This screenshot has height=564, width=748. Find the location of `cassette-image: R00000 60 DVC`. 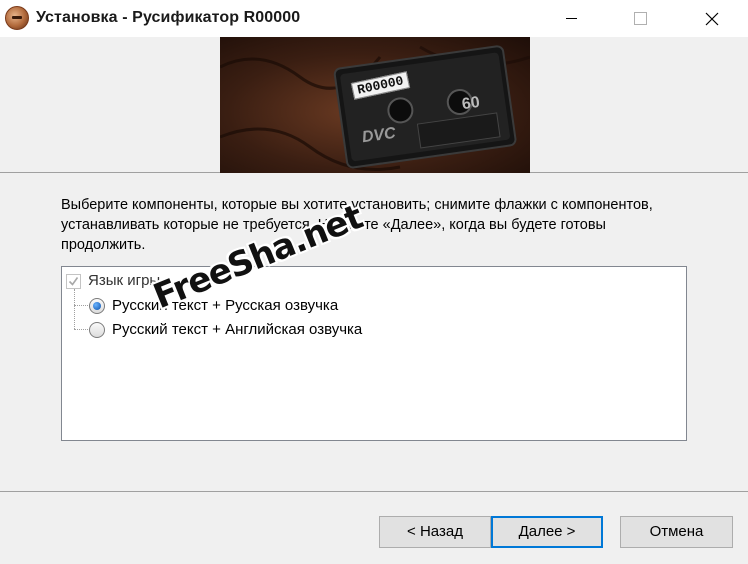

cassette-image: R00000 60 DVC is located at coordinates (375, 105).